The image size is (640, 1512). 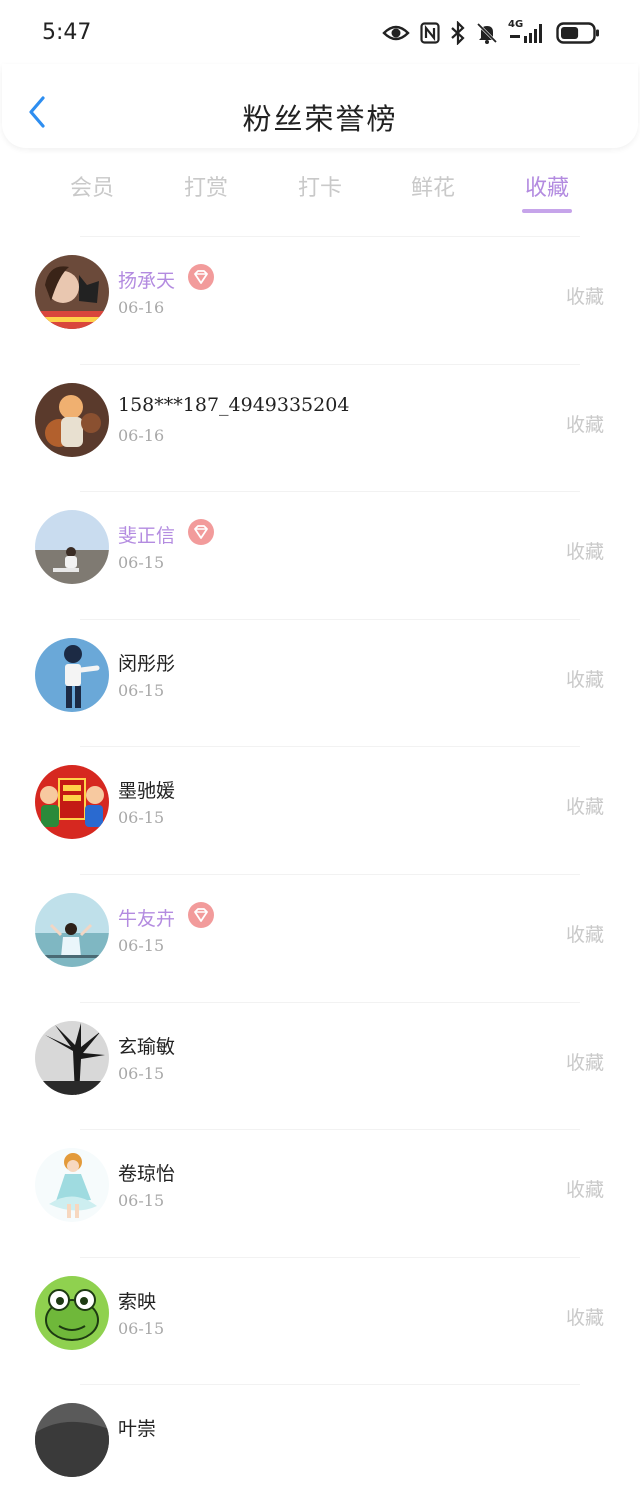 I want to click on fan-name: 索映, so click(x=137, y=1301).